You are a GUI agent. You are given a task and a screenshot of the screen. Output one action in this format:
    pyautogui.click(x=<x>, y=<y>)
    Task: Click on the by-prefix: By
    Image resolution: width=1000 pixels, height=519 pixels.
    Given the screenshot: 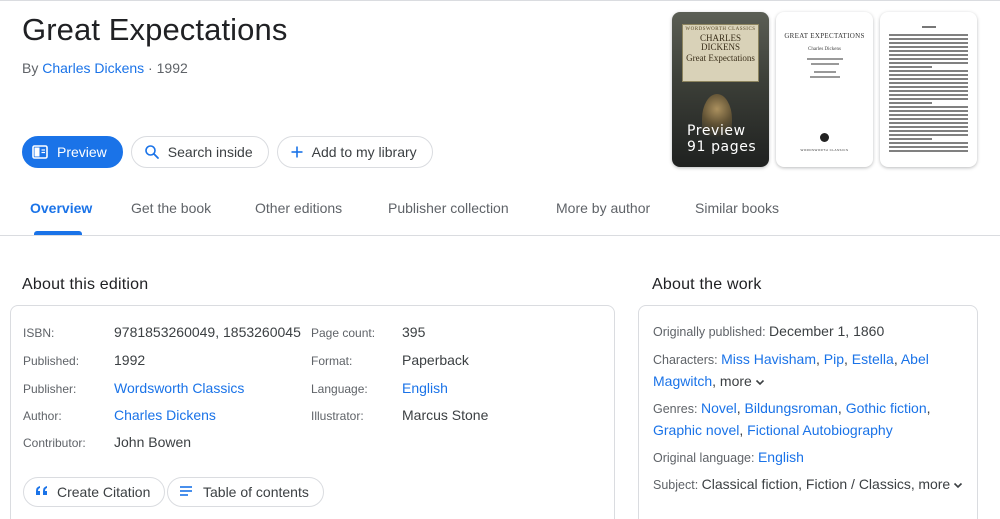 What is the action you would take?
    pyautogui.click(x=30, y=68)
    